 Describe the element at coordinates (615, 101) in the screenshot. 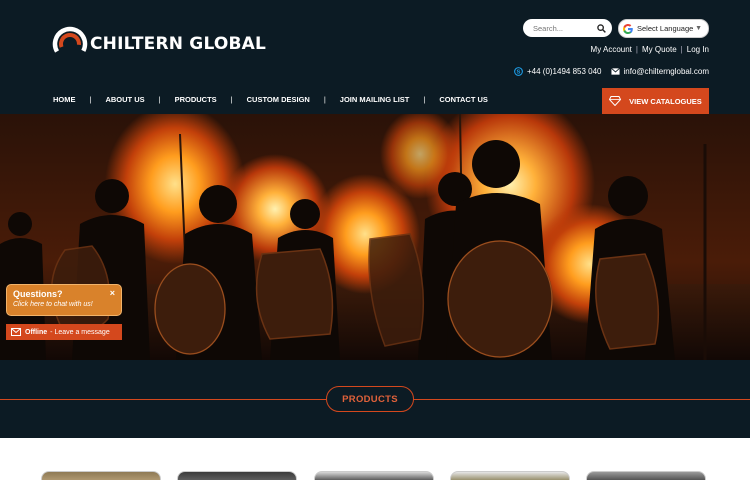

I see `diamond-icon` at that location.